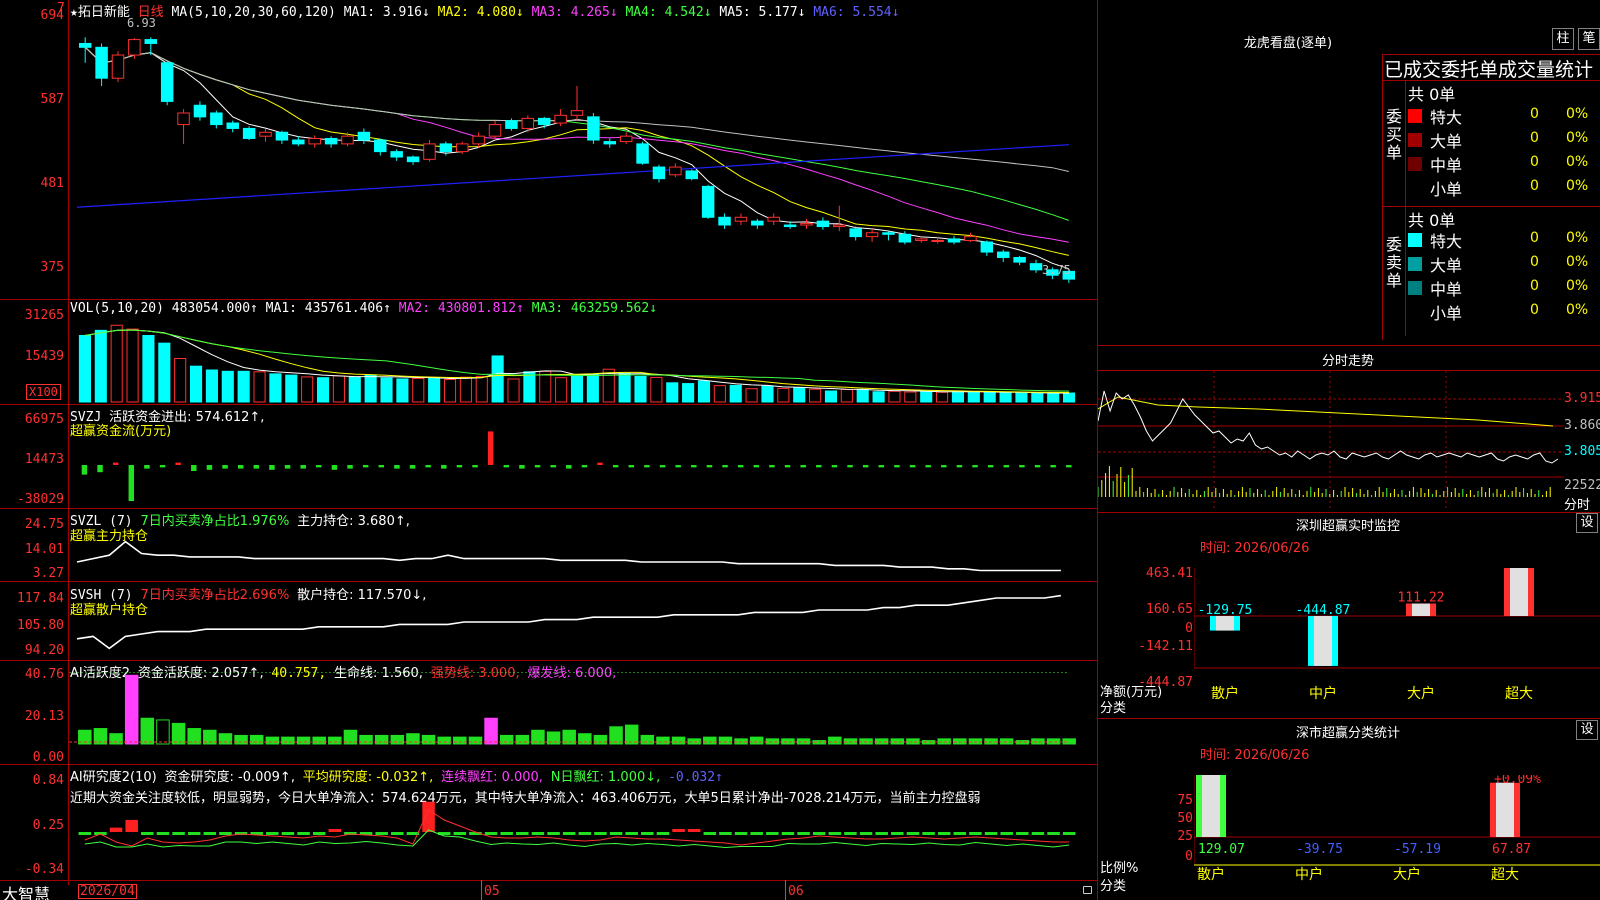 The width and height of the screenshot is (1600, 900). Describe the element at coordinates (48, 573) in the screenshot. I see `svzl-tick: 3.27` at that location.